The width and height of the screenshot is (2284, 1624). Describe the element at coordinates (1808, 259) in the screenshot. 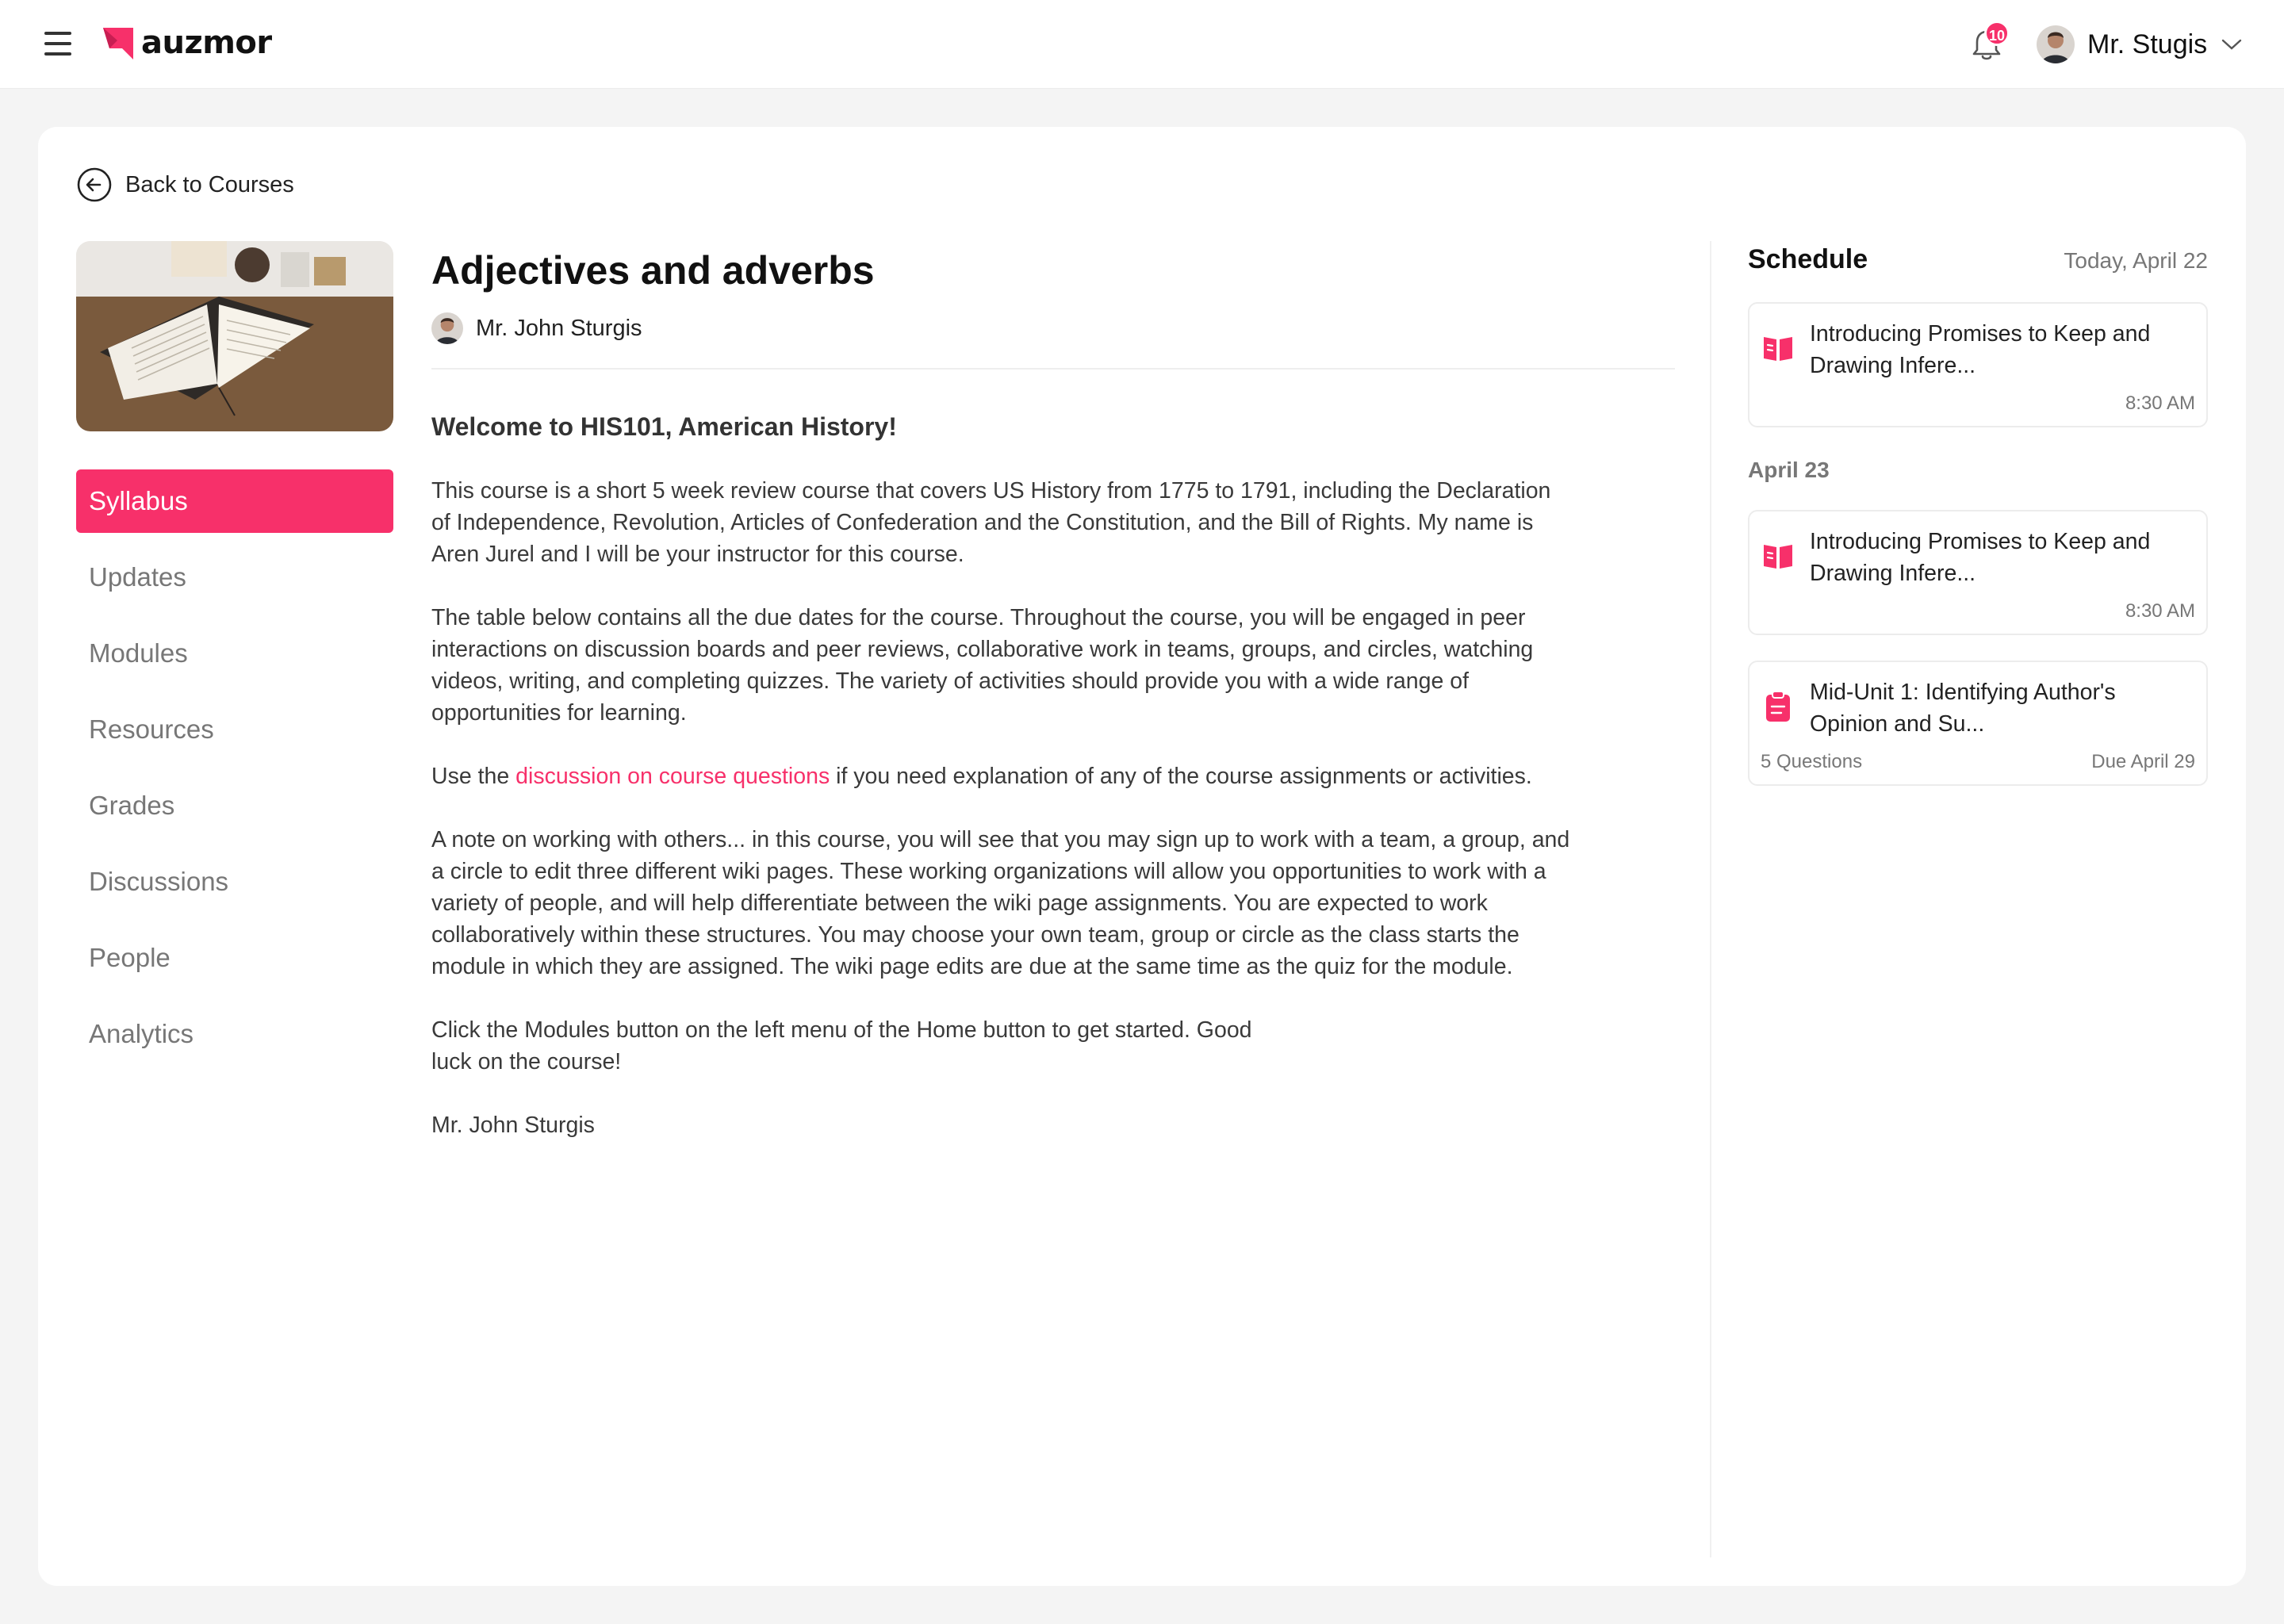

I see `schedule-title: Schedule` at that location.